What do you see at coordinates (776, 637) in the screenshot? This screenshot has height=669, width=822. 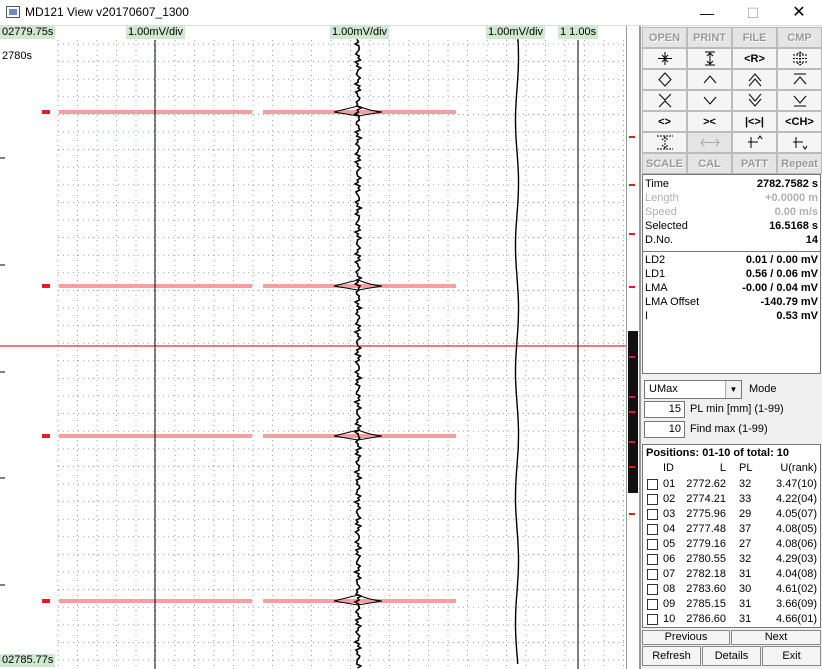 I see `next-button: Next` at bounding box center [776, 637].